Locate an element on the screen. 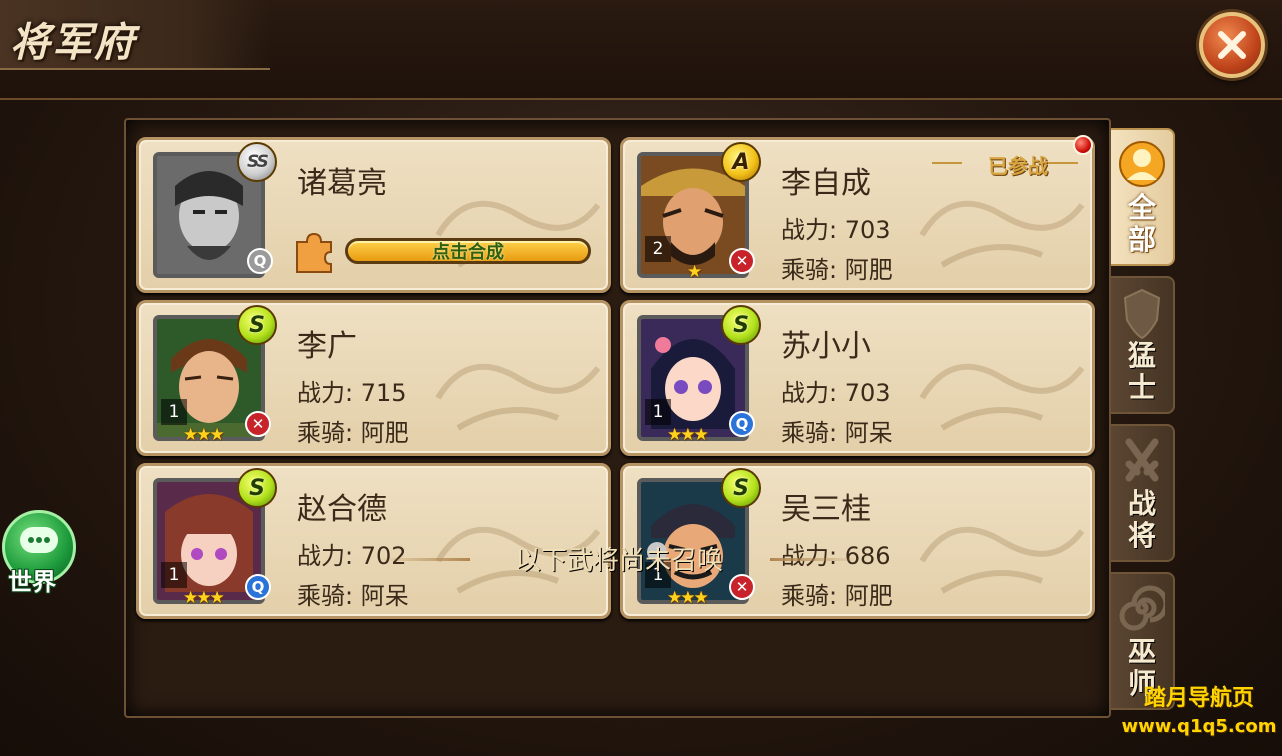 This screenshot has height=756, width=1282. close-button is located at coordinates (1232, 45).